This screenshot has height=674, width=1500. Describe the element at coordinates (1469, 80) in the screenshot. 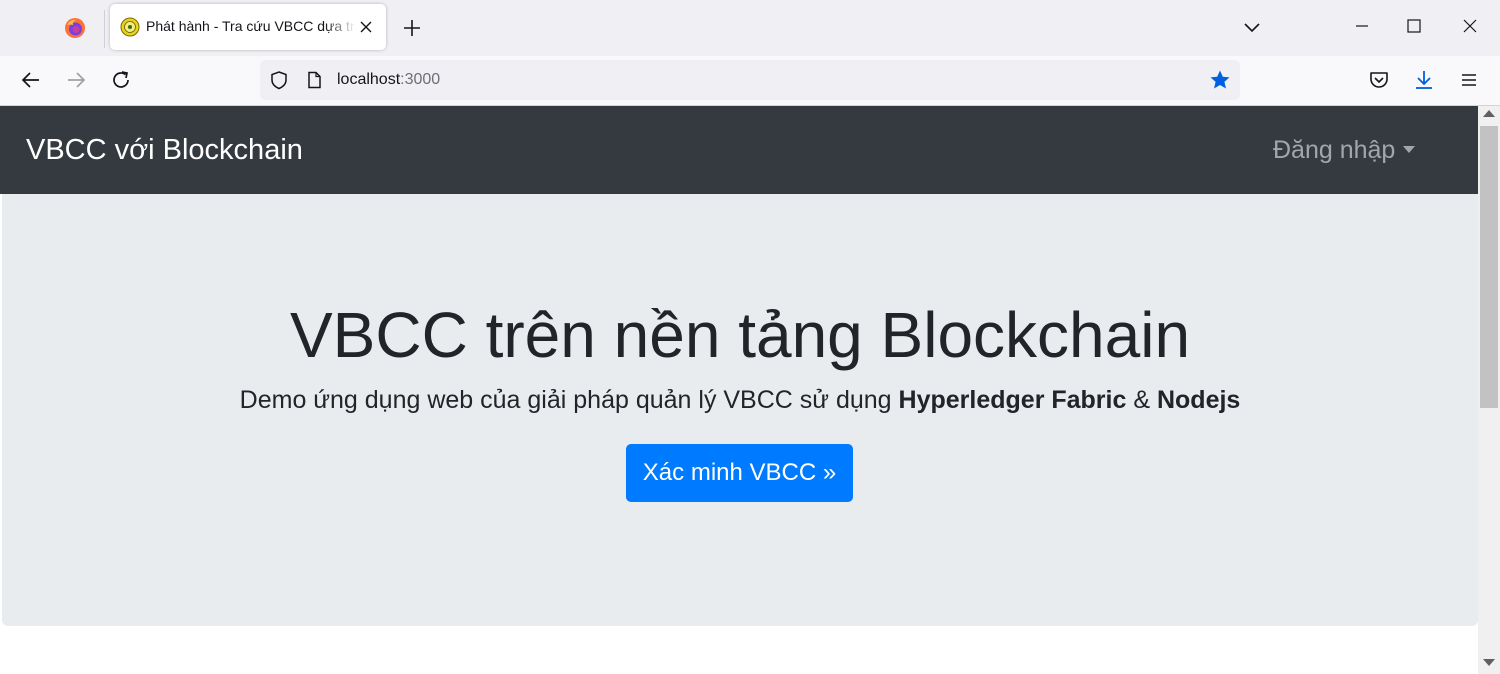

I see `hamburger-icon` at that location.